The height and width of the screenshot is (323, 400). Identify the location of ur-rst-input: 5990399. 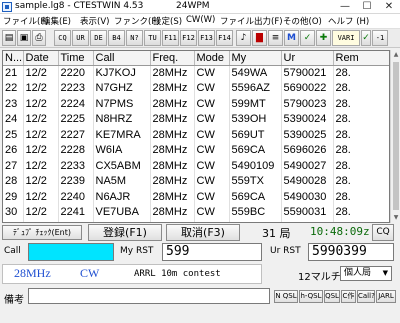
(351, 252).